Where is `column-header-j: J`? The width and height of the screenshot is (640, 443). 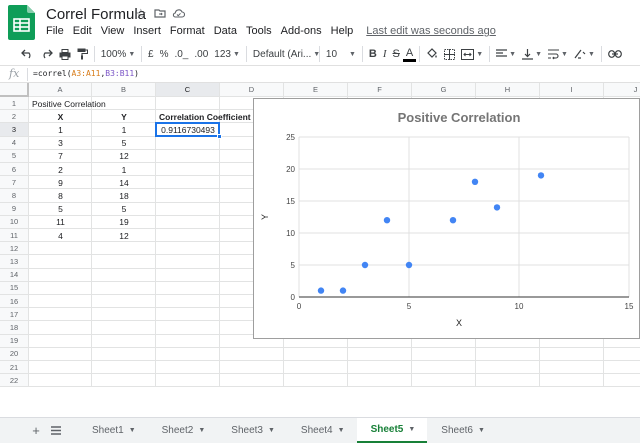 column-header-j: J is located at coordinates (622, 90).